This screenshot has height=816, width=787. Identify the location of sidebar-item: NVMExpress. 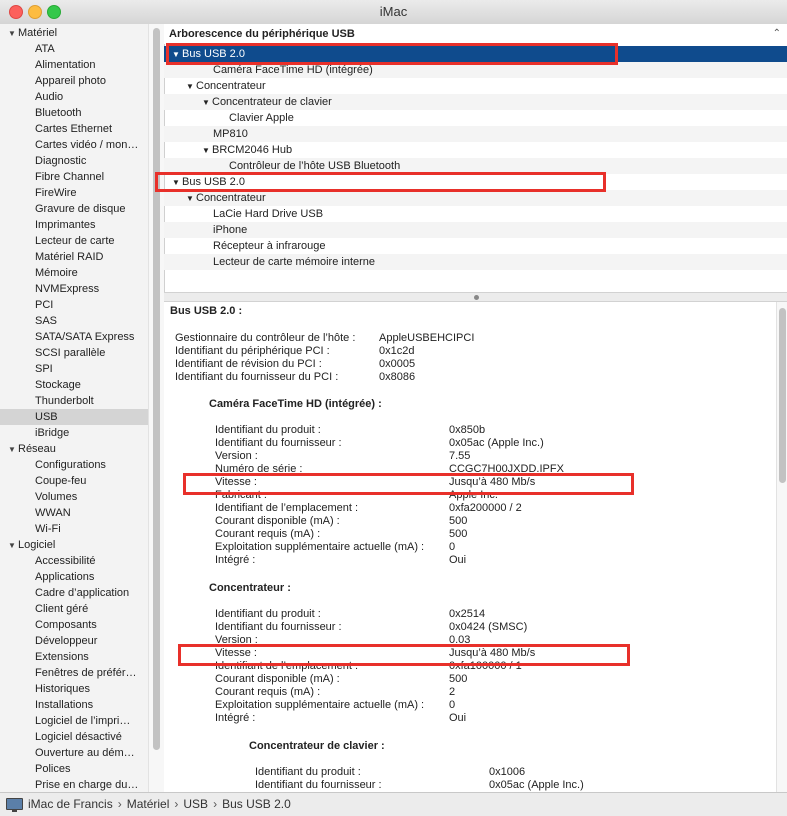
(74, 289).